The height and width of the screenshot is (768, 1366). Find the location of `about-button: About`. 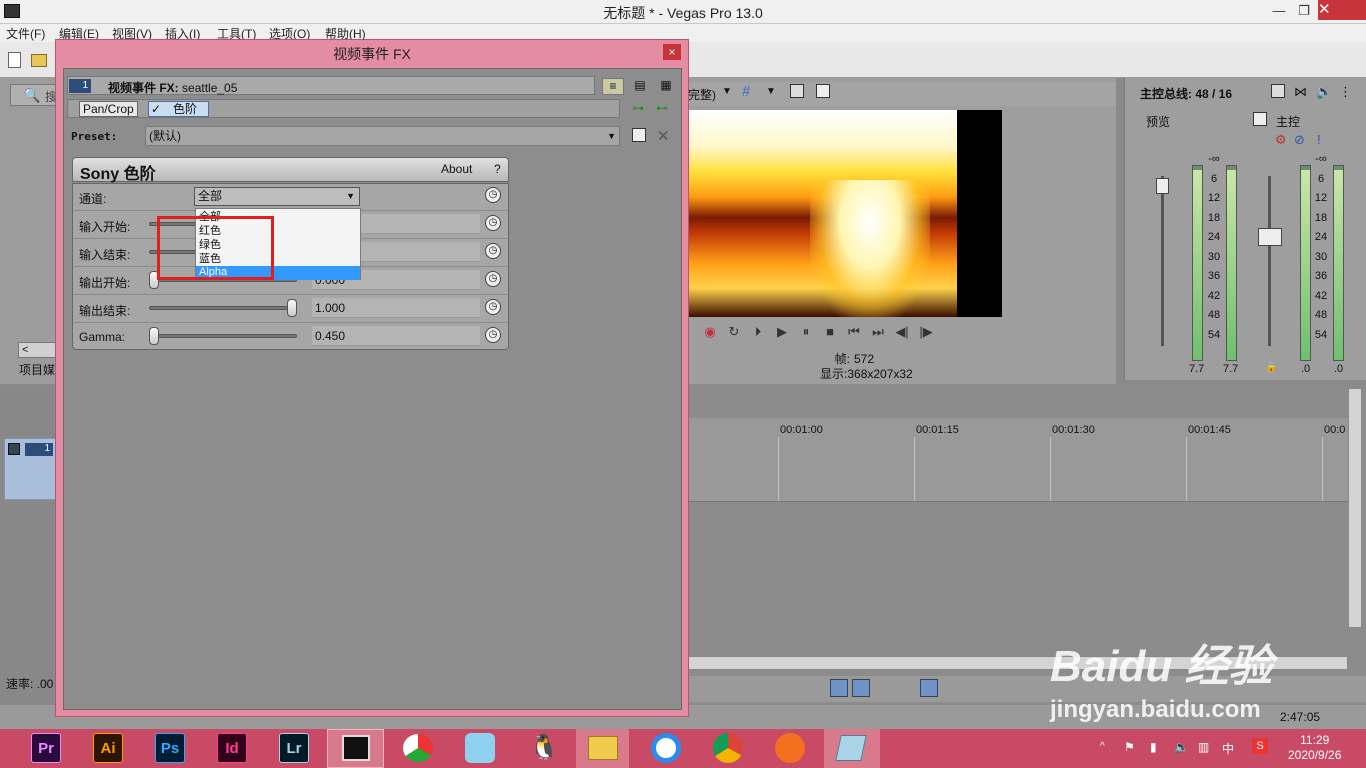

about-button: About is located at coordinates (456, 169).